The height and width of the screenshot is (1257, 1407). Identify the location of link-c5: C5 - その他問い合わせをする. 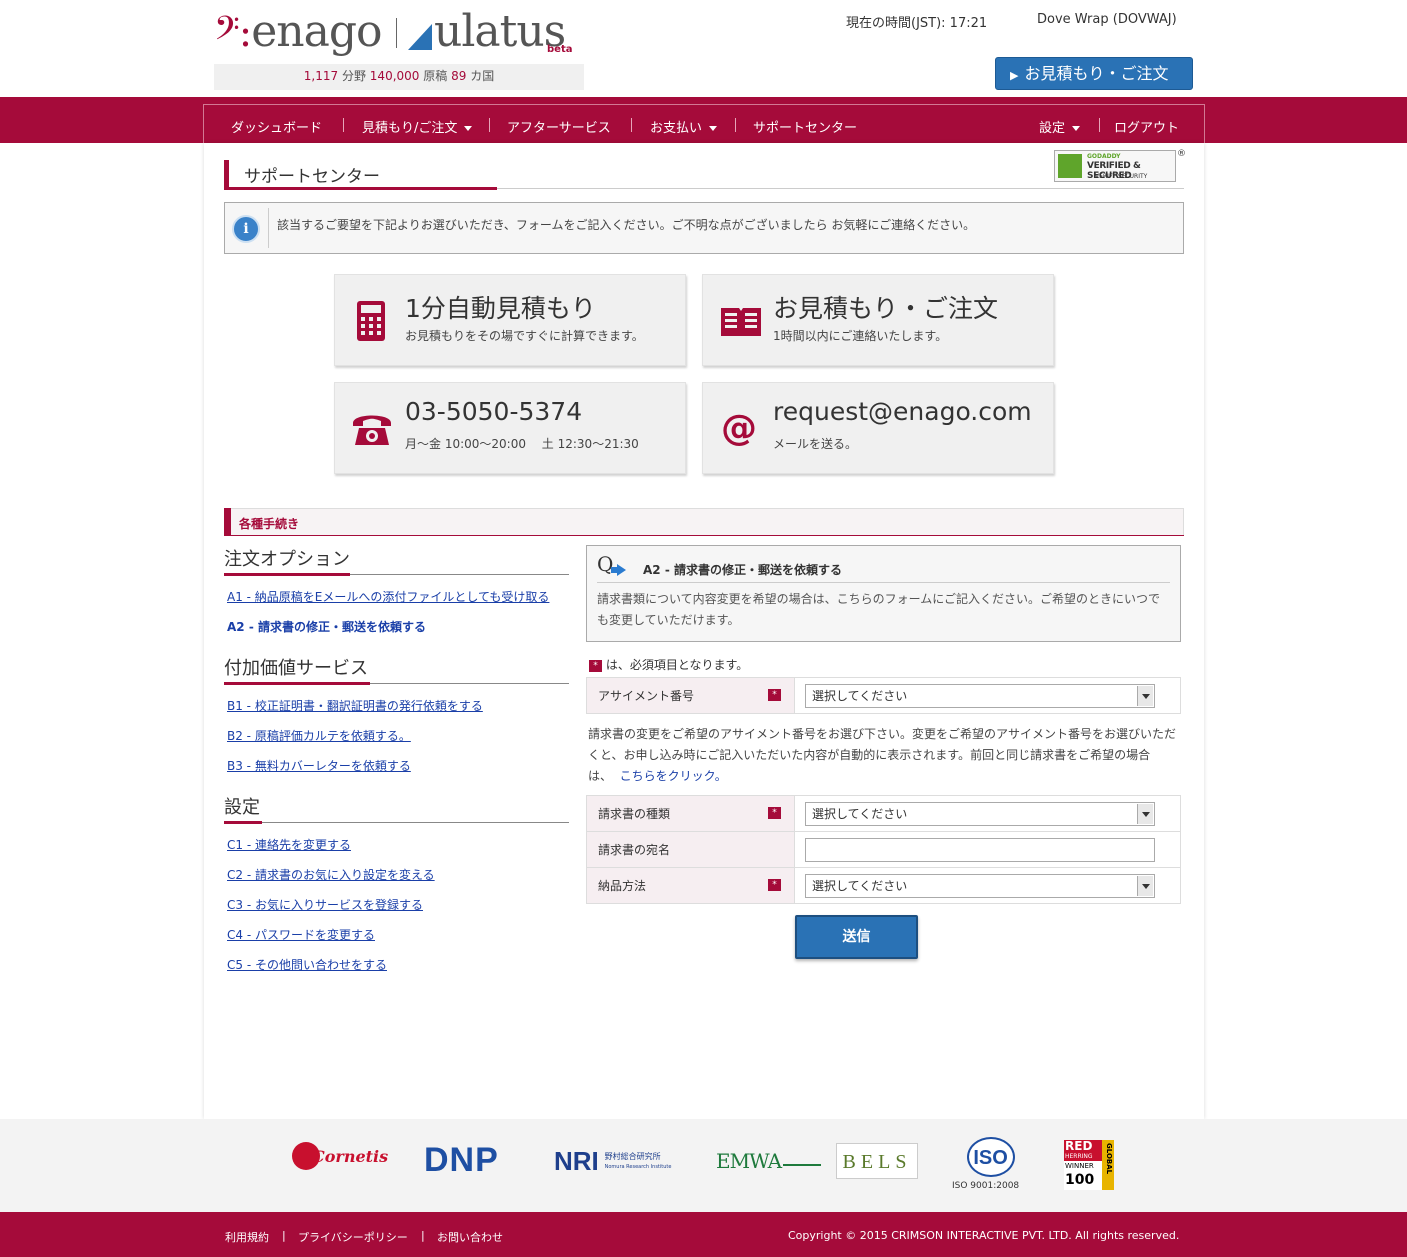
(307, 964).